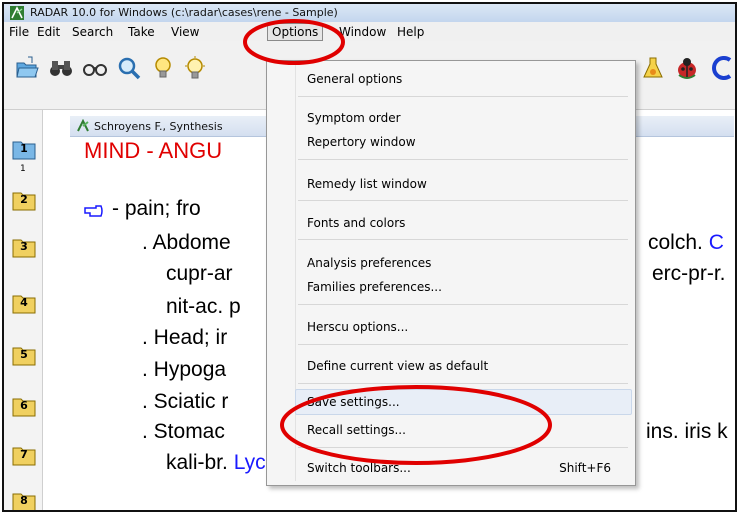  Describe the element at coordinates (362, 32) in the screenshot. I see `menu-window: Window` at that location.